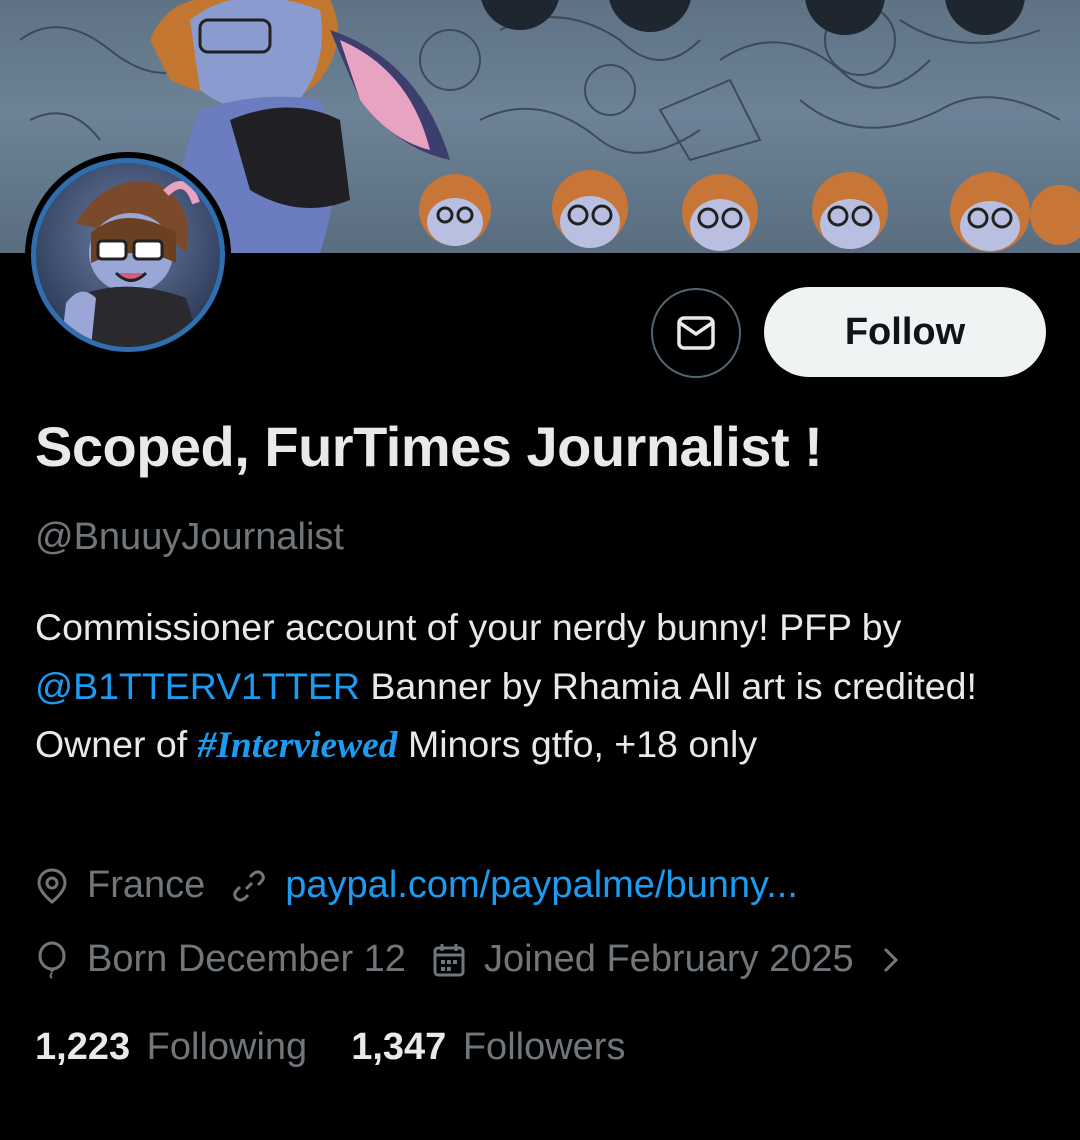  I want to click on link-icon, so click(249, 885).